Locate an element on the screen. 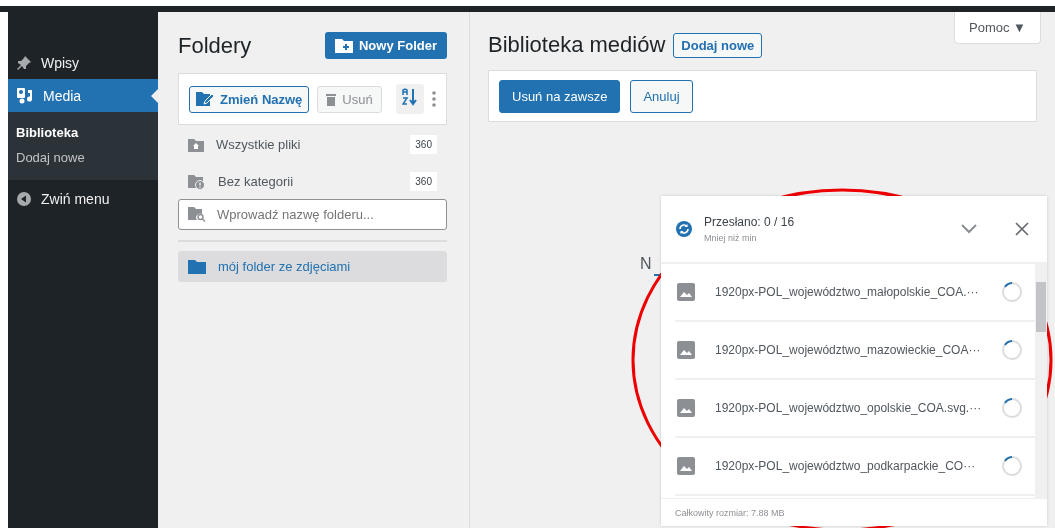 This screenshot has height=528, width=1055. folder-edit-icon is located at coordinates (205, 99).